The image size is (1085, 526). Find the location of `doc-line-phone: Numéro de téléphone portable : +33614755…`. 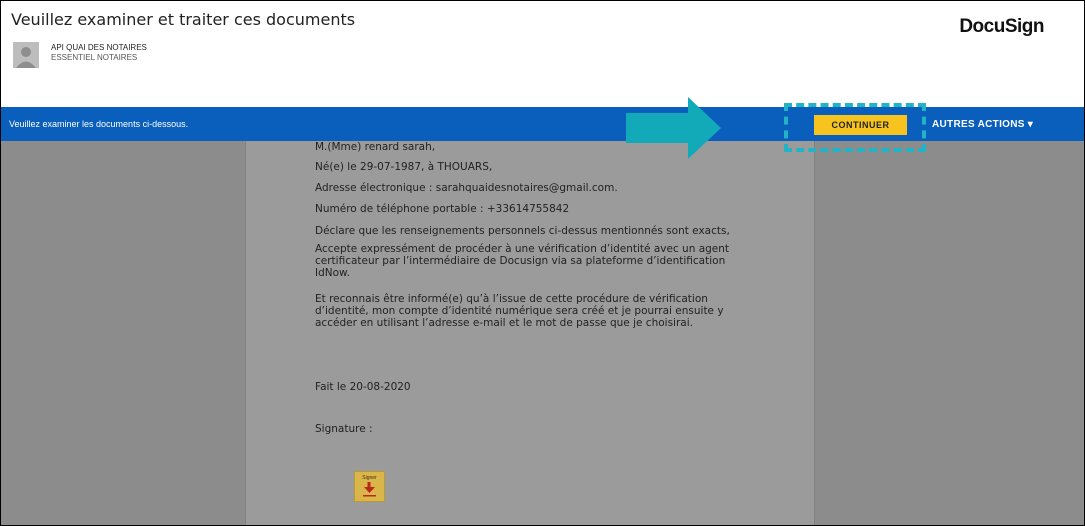

doc-line-phone: Numéro de téléphone portable : +33614755… is located at coordinates (442, 209).